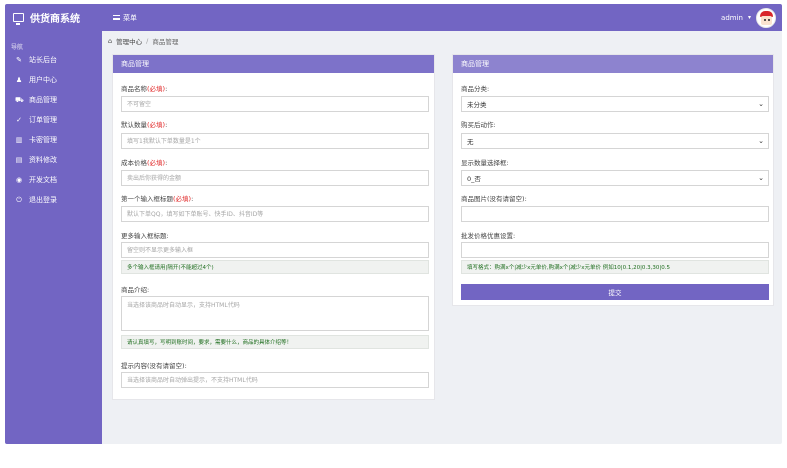 The width and height of the screenshot is (787, 468). What do you see at coordinates (154, 366) in the screenshot?
I see `tips-label: 提示内容(没有请留空):` at bounding box center [154, 366].